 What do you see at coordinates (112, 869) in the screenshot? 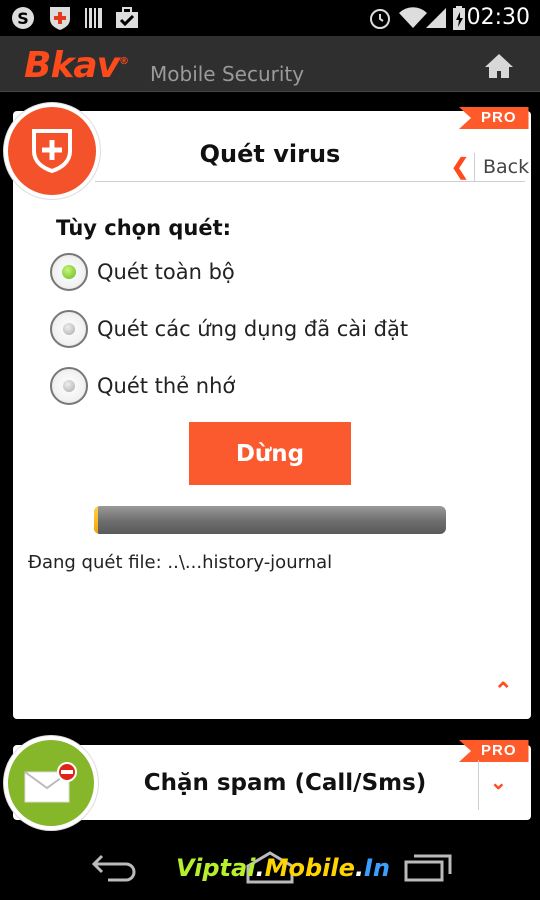
I see `back-nav-icon` at bounding box center [112, 869].